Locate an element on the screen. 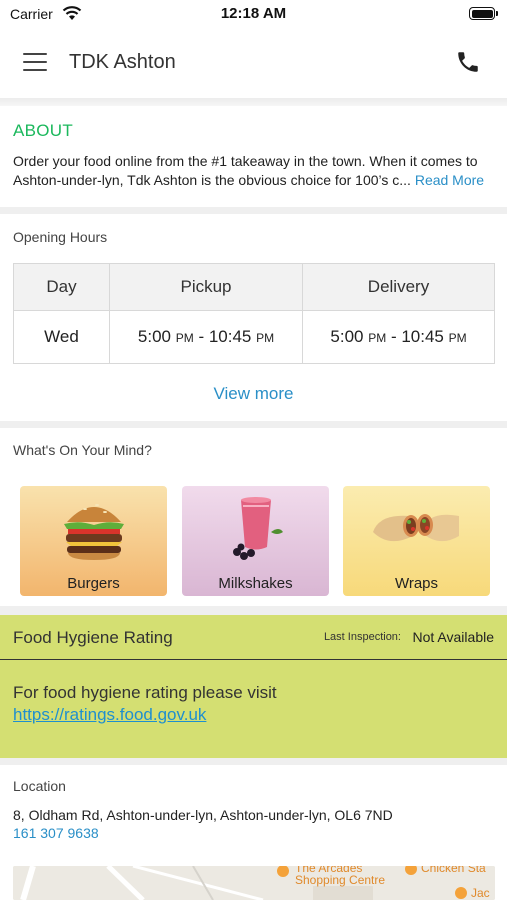  category-label: Milkshakes is located at coordinates (255, 583).